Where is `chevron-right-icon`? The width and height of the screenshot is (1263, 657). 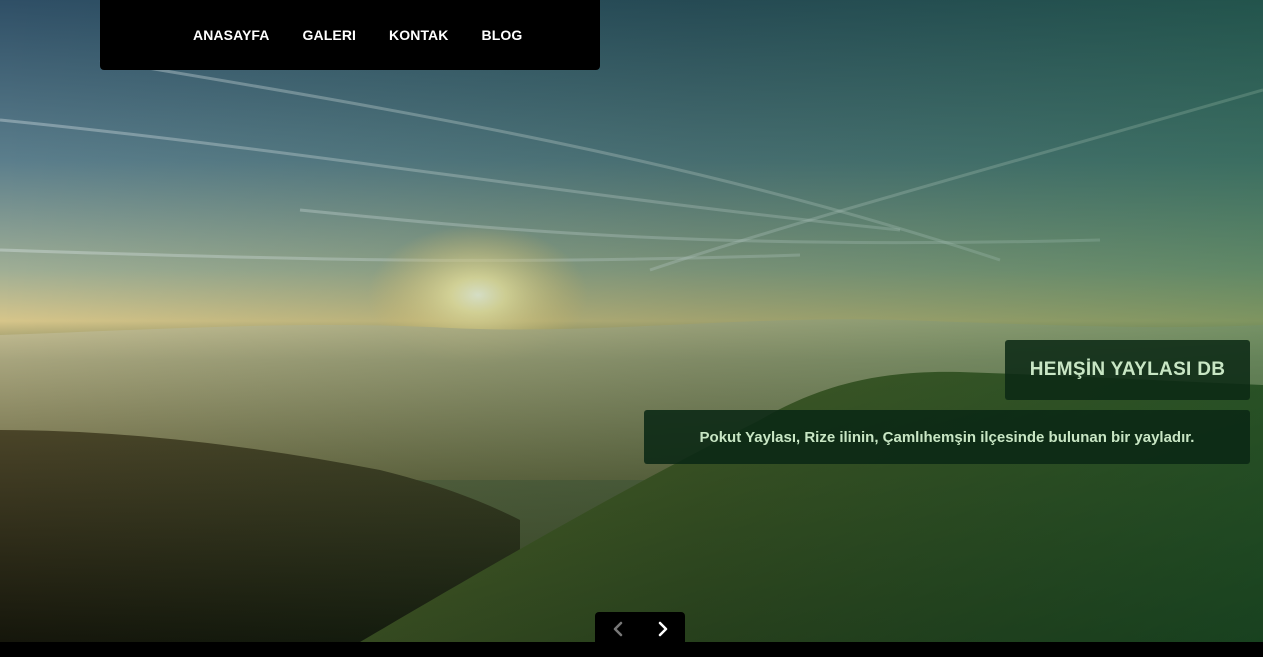 chevron-right-icon is located at coordinates (662, 628).